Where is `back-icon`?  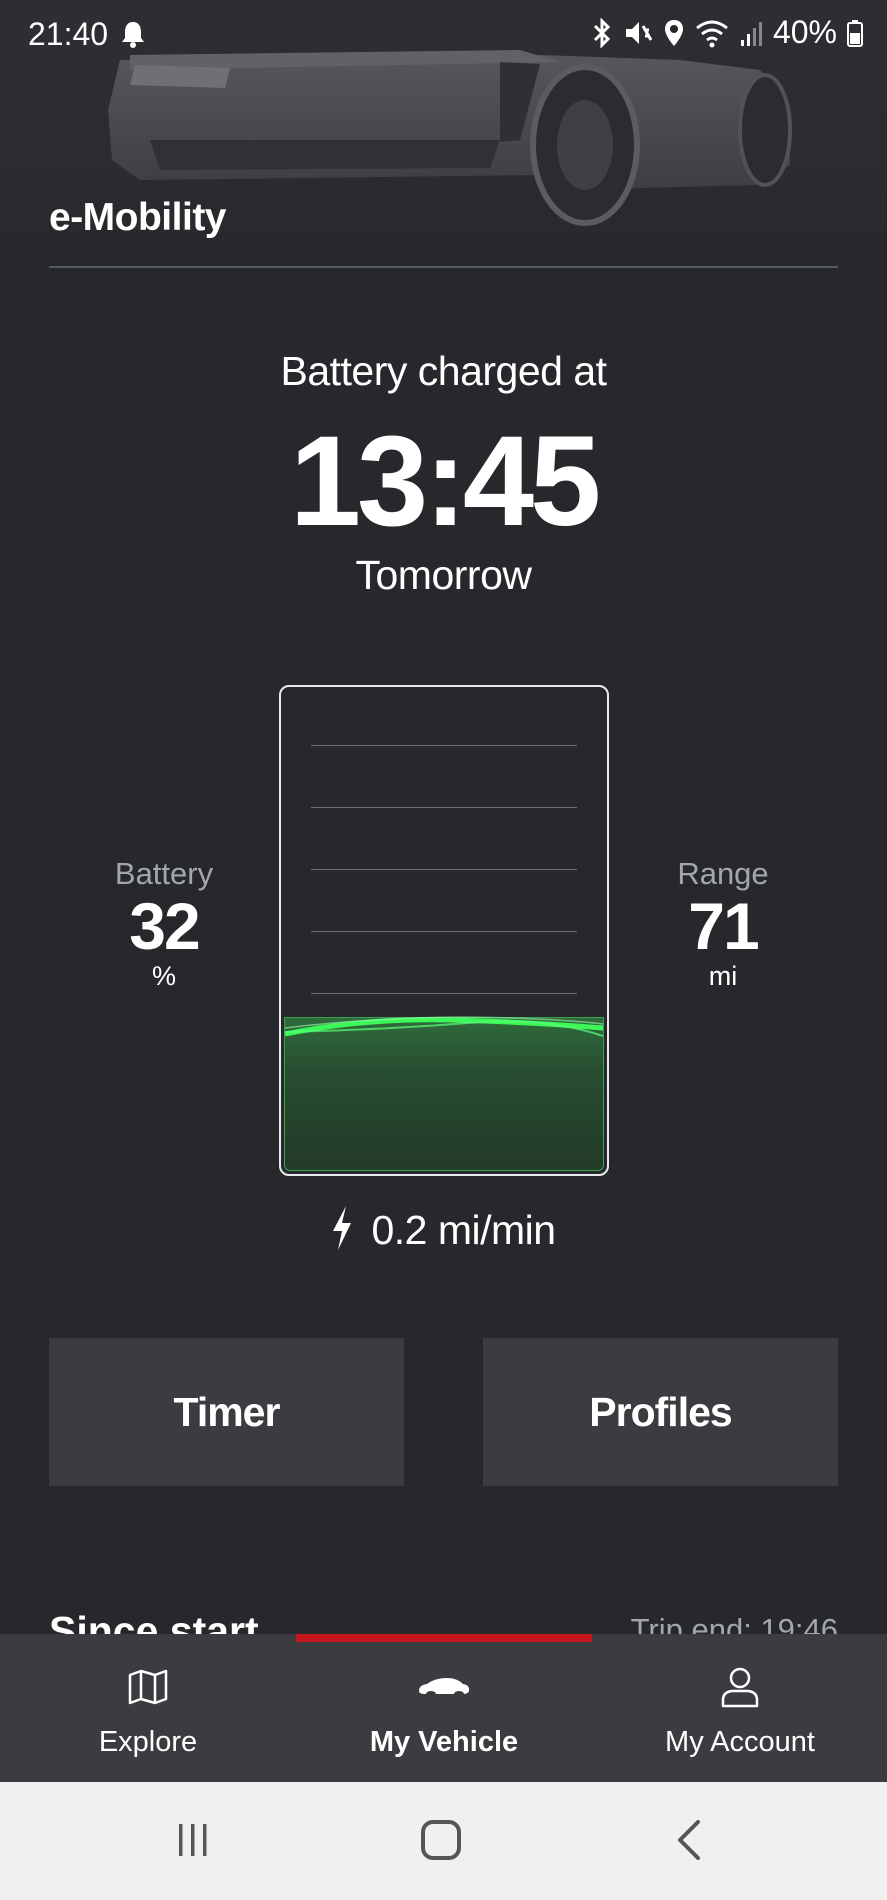
back-icon is located at coordinates (689, 1840).